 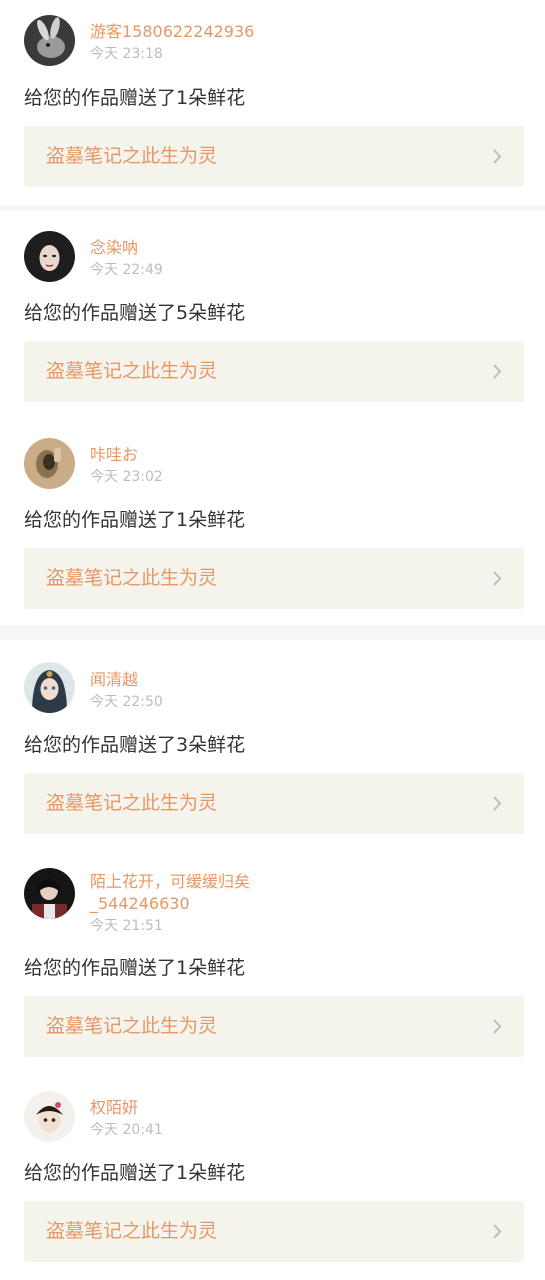 I want to click on timestamp: 今天 22:50, so click(x=126, y=702).